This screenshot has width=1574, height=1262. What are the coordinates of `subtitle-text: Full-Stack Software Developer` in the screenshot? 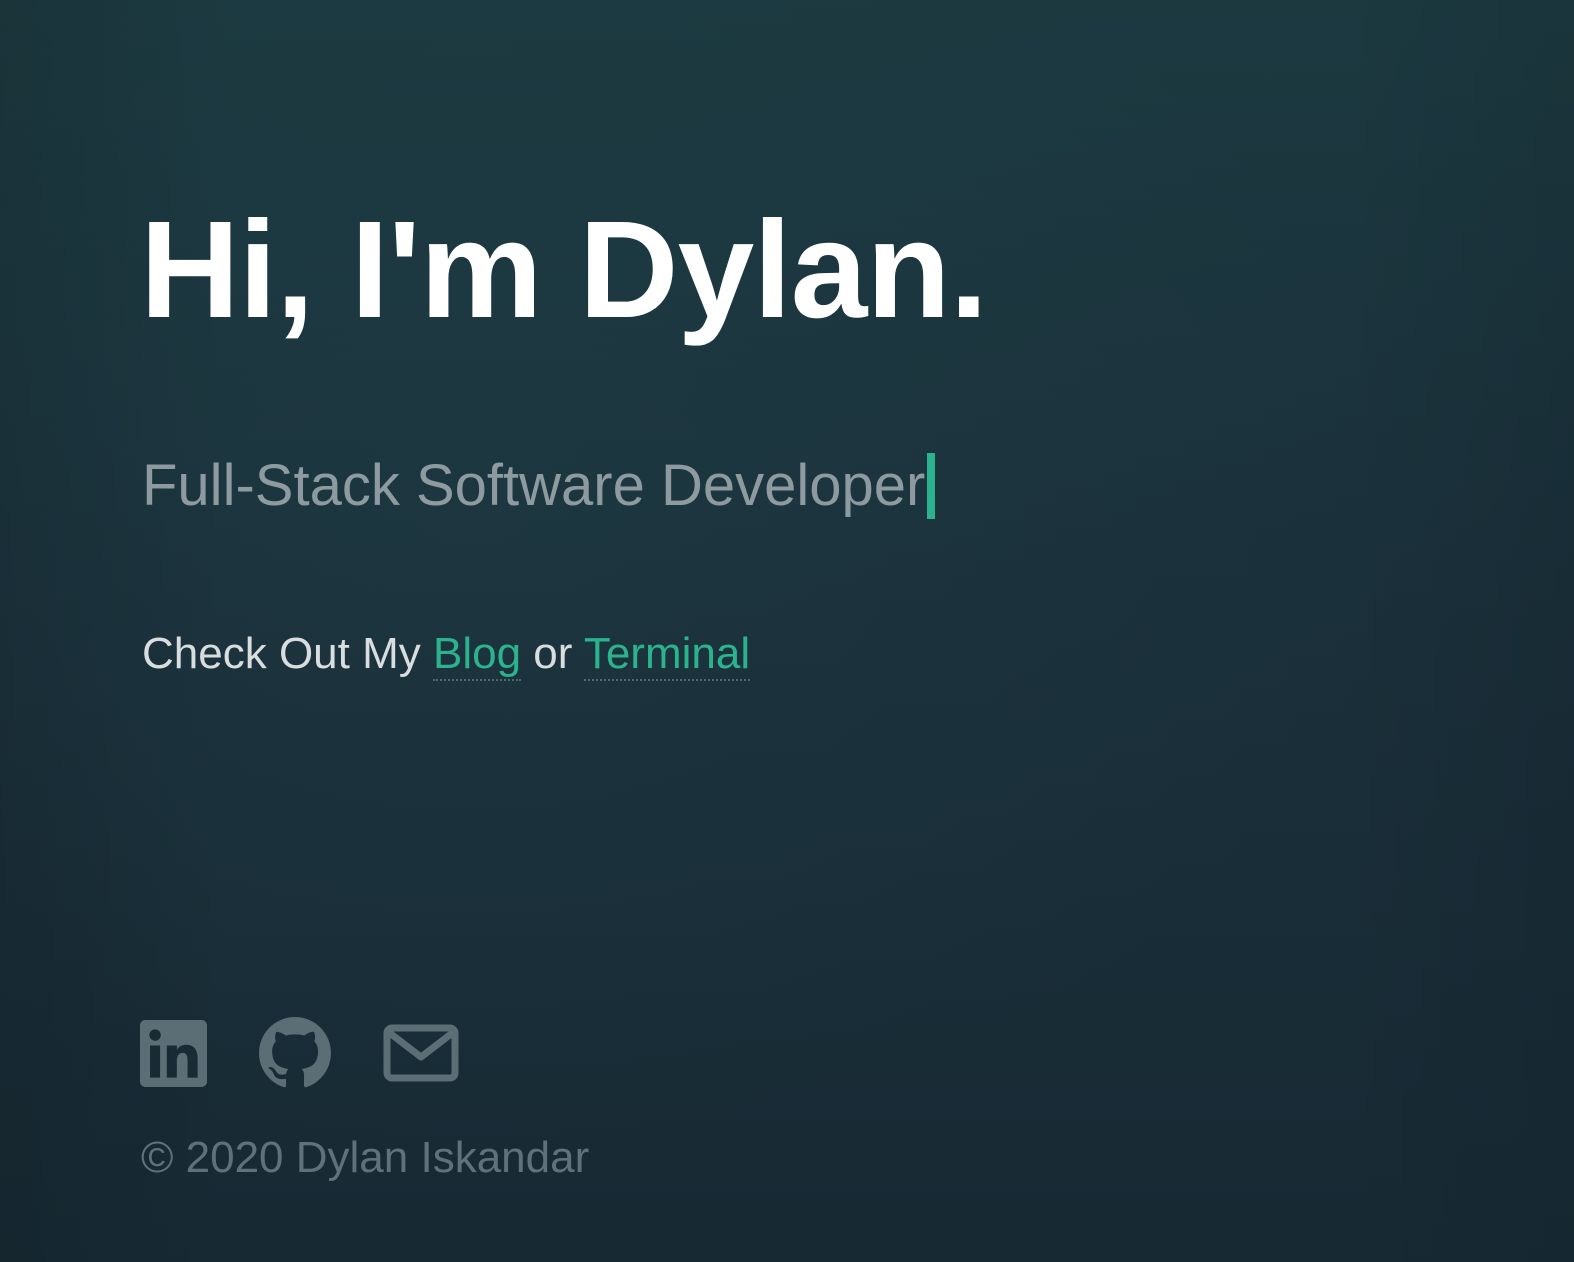 It's located at (534, 485).